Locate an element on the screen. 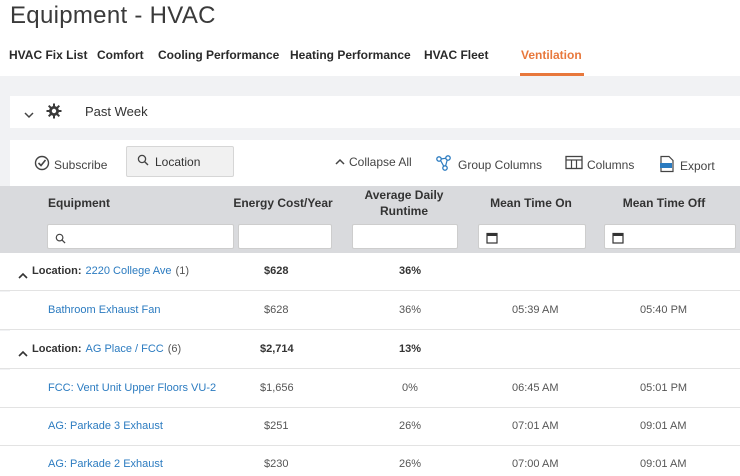 This screenshot has height=476, width=740. tab-hvac-fleet: HVAC Fleet is located at coordinates (456, 55).